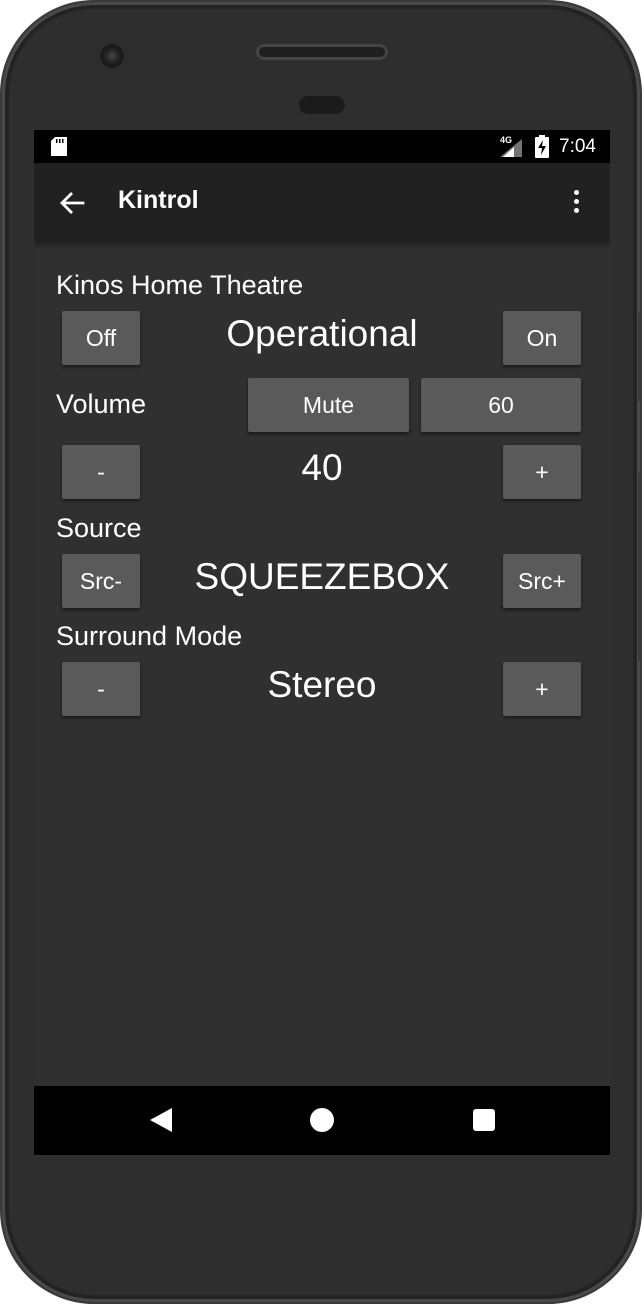 Image resolution: width=644 pixels, height=1306 pixels. Describe the element at coordinates (101, 404) in the screenshot. I see `volume-label: Volume` at that location.